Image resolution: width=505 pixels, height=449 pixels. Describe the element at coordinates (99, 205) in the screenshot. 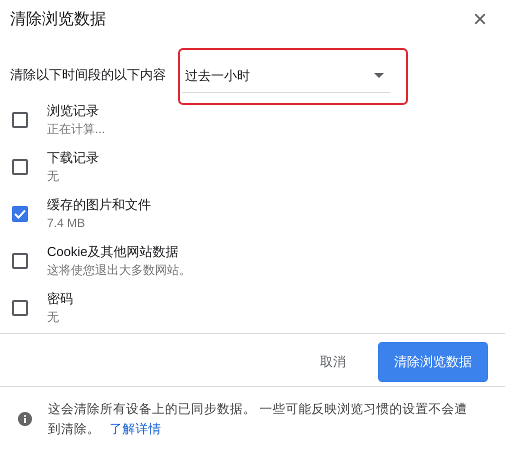

I see `item-label: 缓存的图片和文件` at that location.